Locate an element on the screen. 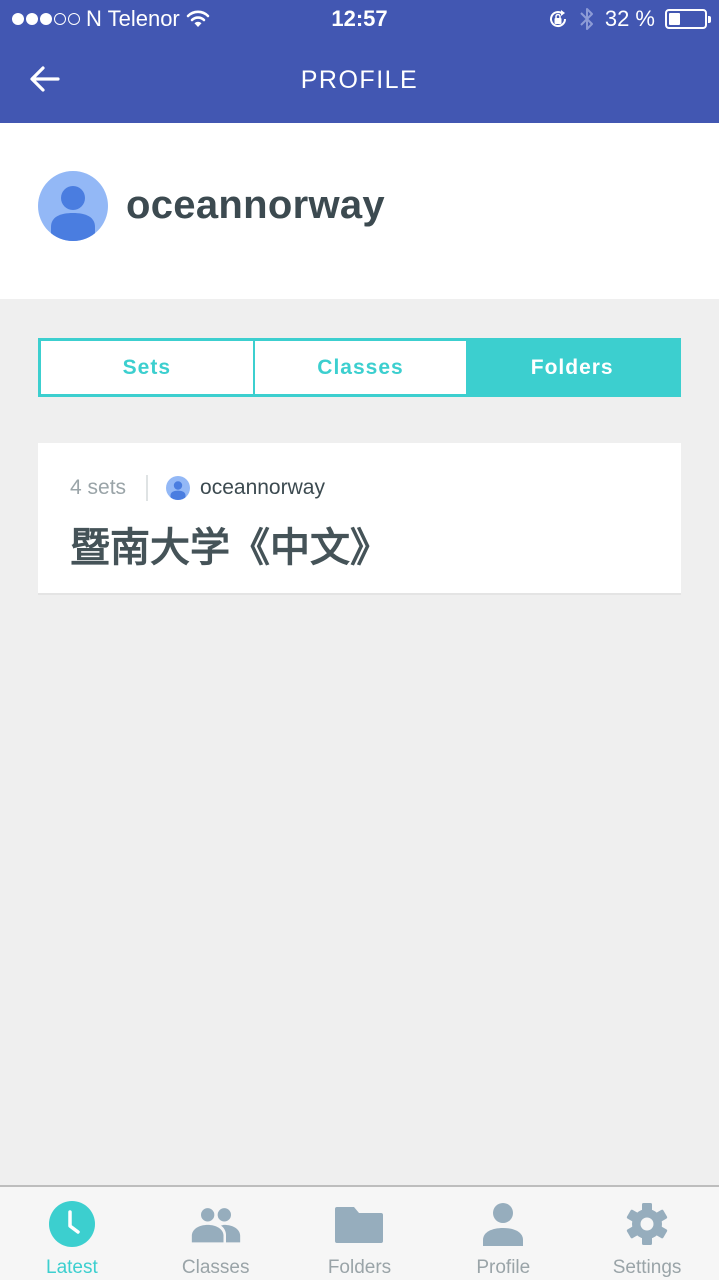  tabbar-item-profile: Profile is located at coordinates (503, 1233).